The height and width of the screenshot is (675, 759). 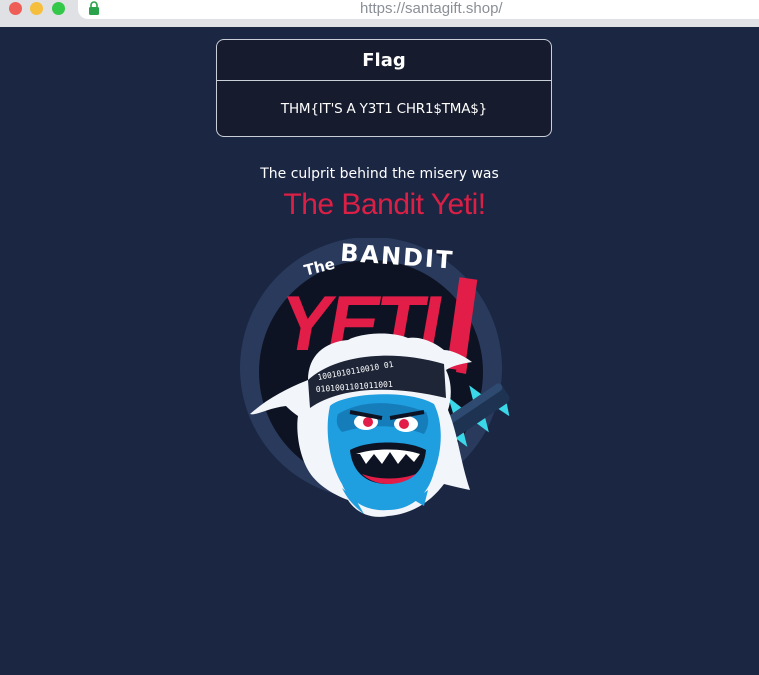 I want to click on lock-icon, so click(x=94, y=8).